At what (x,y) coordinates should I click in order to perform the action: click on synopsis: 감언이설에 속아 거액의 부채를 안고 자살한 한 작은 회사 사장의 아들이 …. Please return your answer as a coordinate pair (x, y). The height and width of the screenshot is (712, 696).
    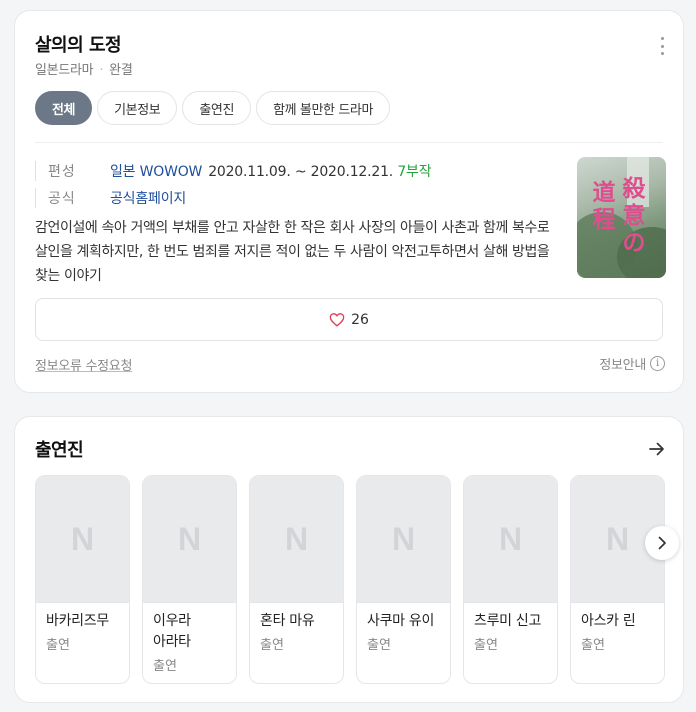
    Looking at the image, I should click on (292, 252).